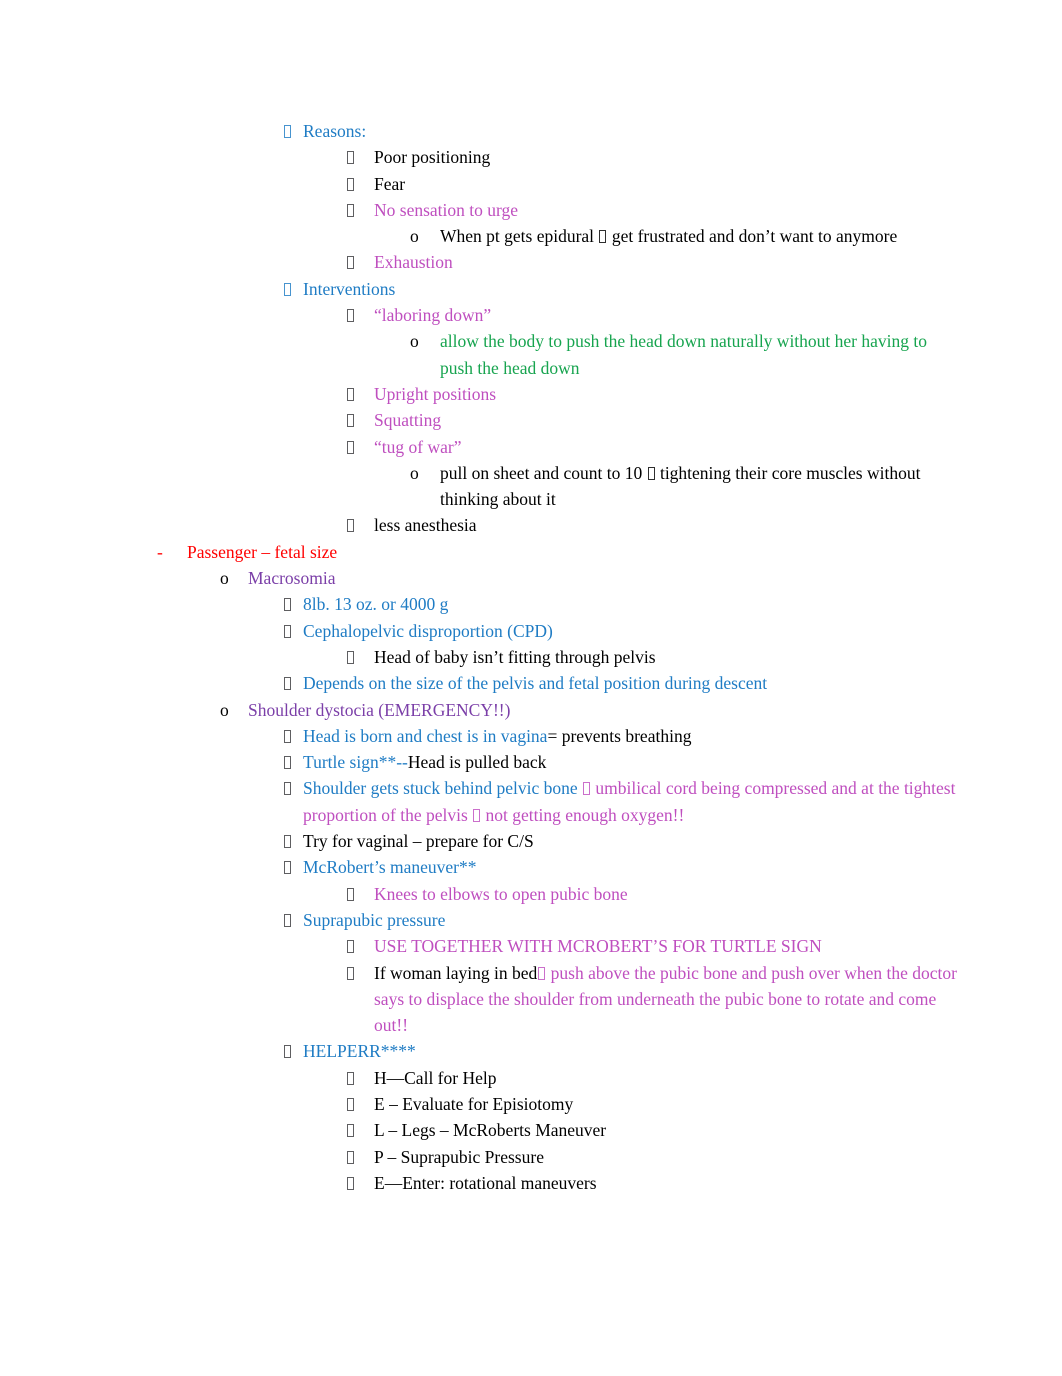 The height and width of the screenshot is (1376, 1062). What do you see at coordinates (485, 1182) in the screenshot?
I see `text-run: E—Enter: rotational maneuvers` at bounding box center [485, 1182].